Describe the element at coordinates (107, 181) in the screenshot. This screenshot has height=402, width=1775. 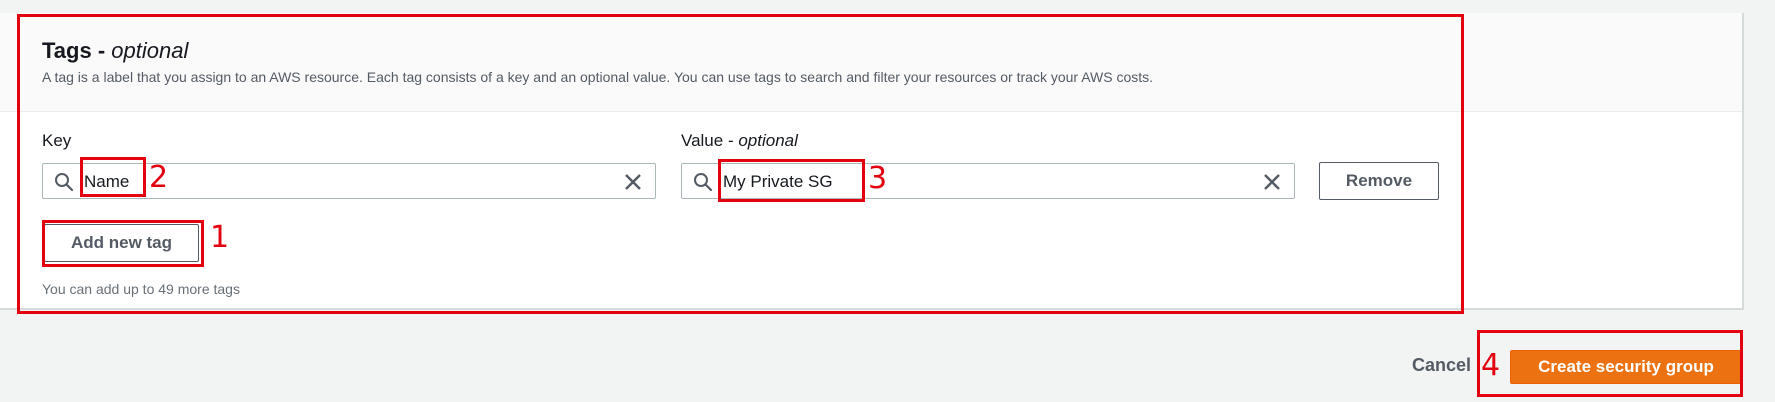
I see `key-input-value: Name` at that location.